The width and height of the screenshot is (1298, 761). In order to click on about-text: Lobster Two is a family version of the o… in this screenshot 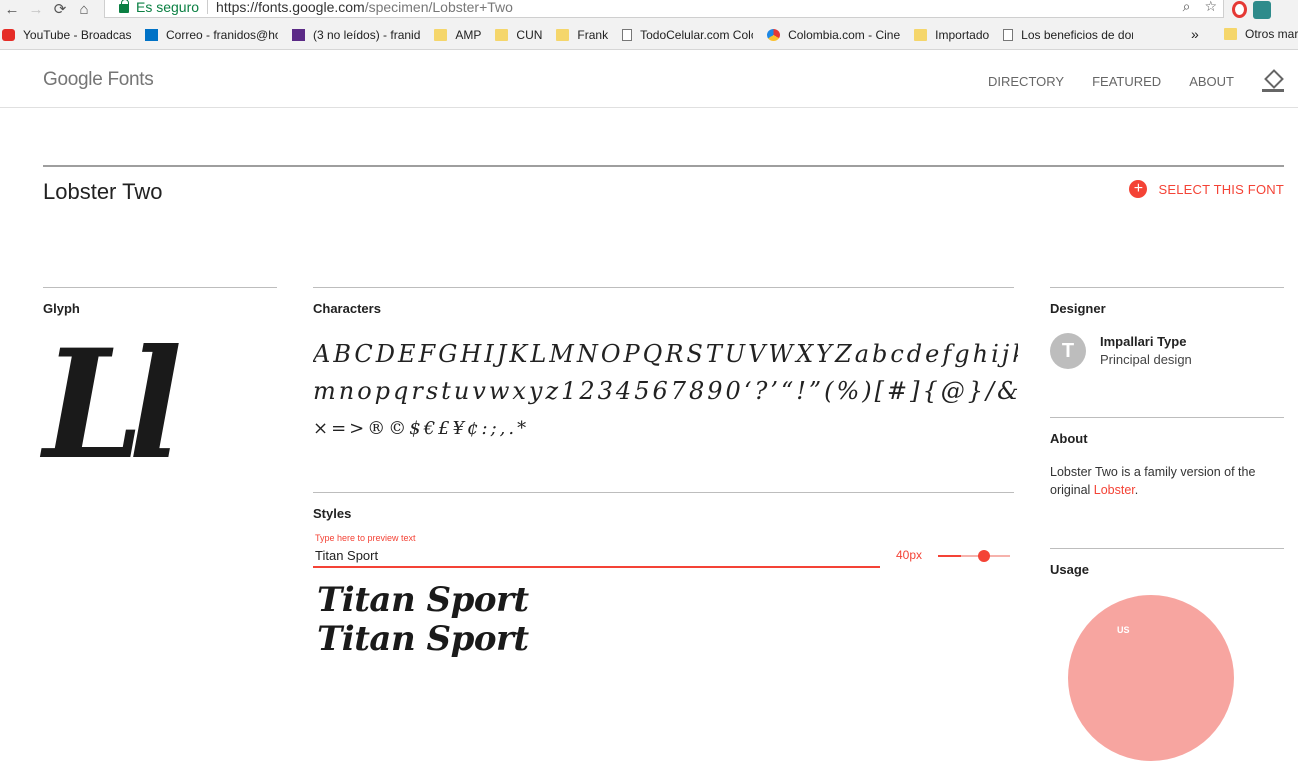, I will do `click(1153, 481)`.